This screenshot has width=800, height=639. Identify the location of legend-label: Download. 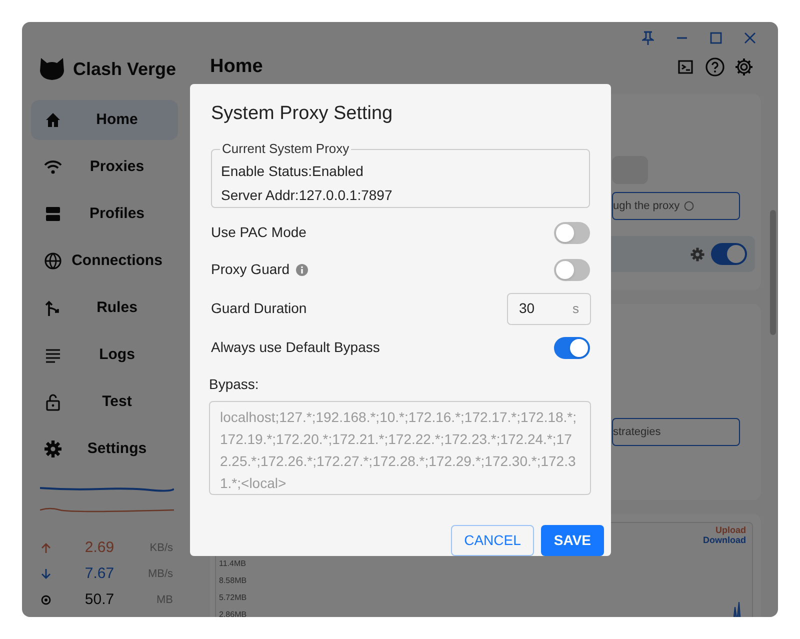
(724, 540).